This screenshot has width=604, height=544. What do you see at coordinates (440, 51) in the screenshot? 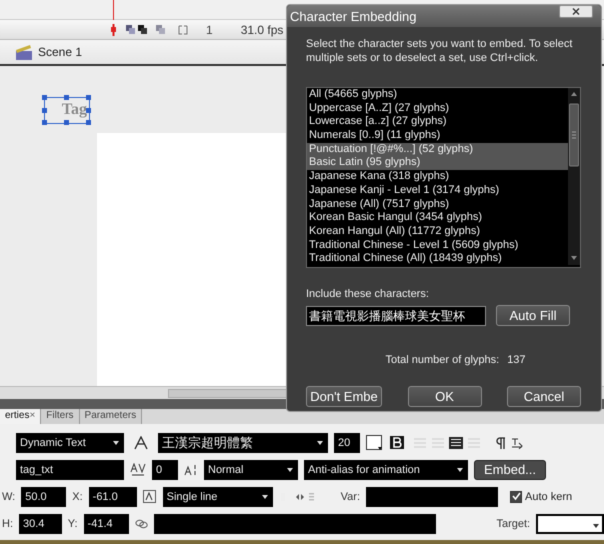
I see `instructions-text: Select the character sets you want to embed. To select multiple sets or to deselect a set, use Ctrl+click.` at bounding box center [440, 51].